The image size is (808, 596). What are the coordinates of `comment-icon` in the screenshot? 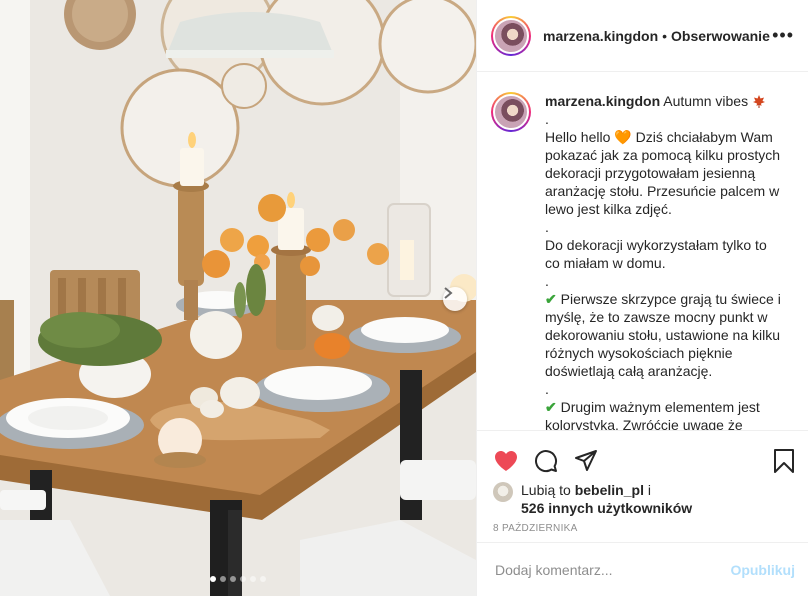 It's located at (546, 461).